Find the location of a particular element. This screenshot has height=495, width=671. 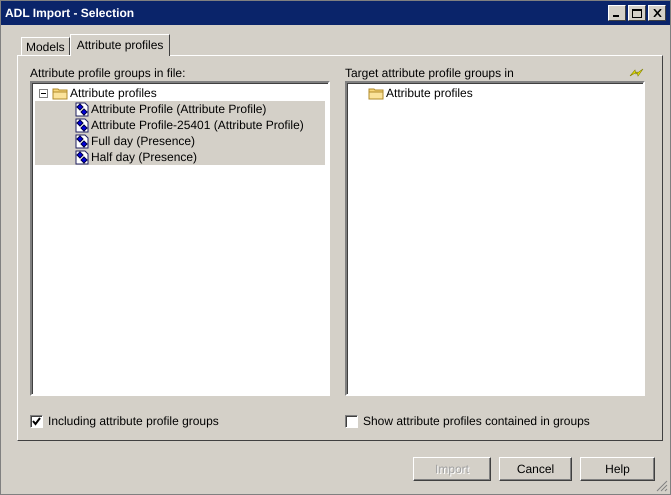

dialog-button: Cancel is located at coordinates (535, 469).